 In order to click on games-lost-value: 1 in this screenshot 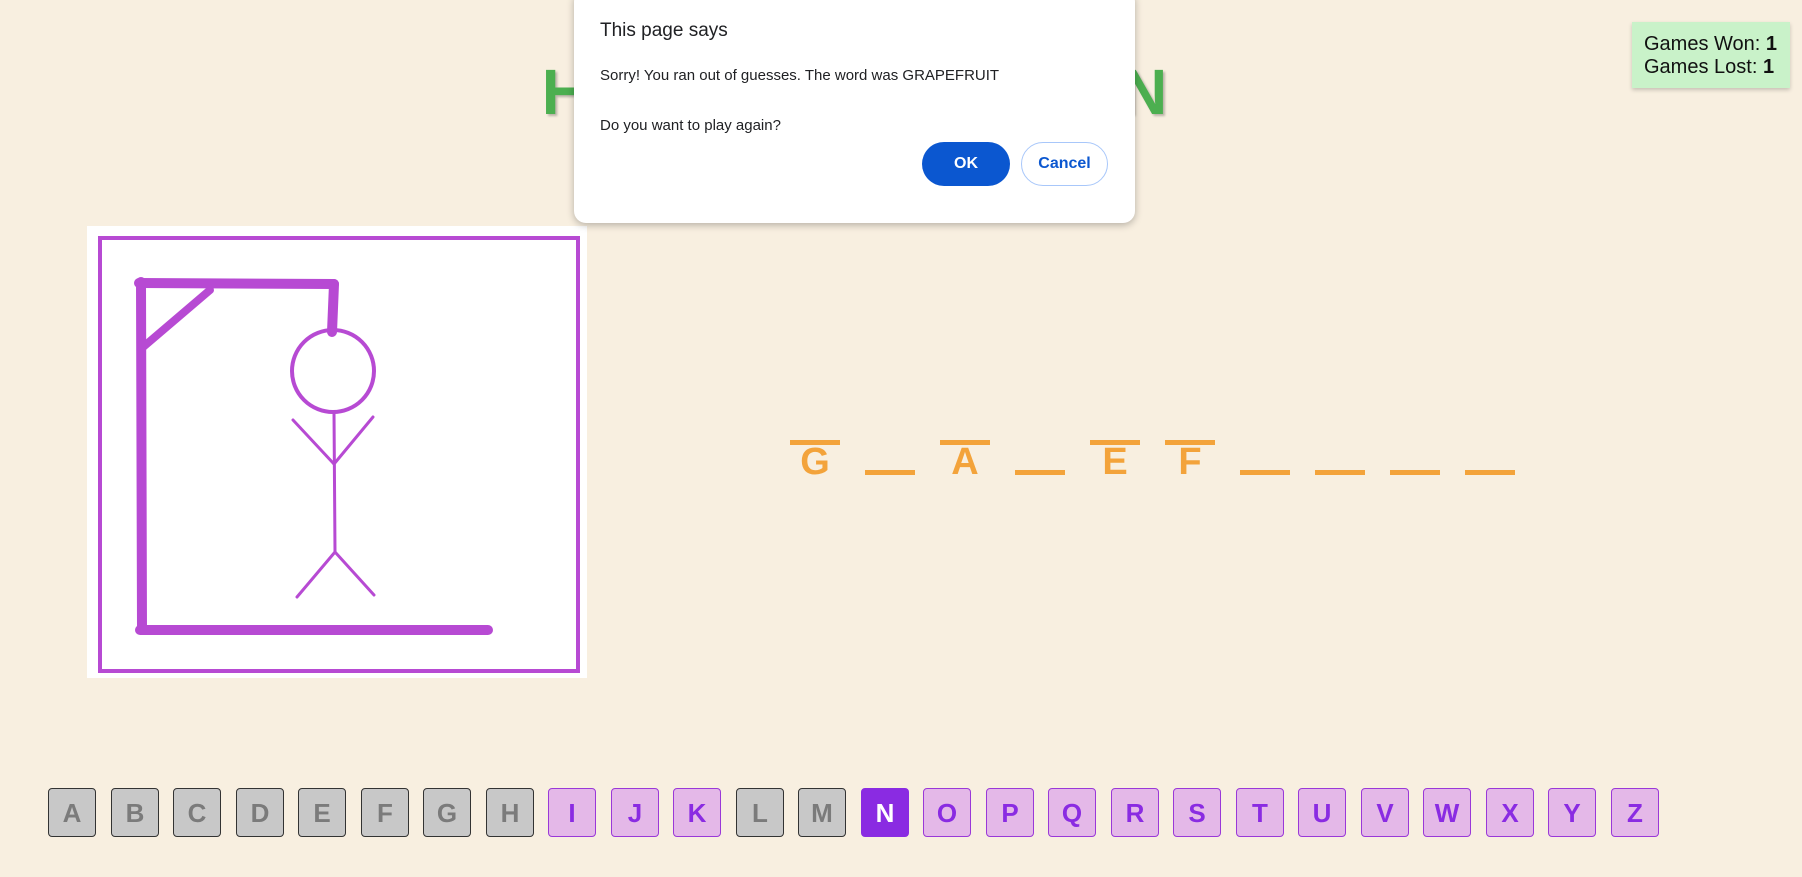, I will do `click(1768, 67)`.